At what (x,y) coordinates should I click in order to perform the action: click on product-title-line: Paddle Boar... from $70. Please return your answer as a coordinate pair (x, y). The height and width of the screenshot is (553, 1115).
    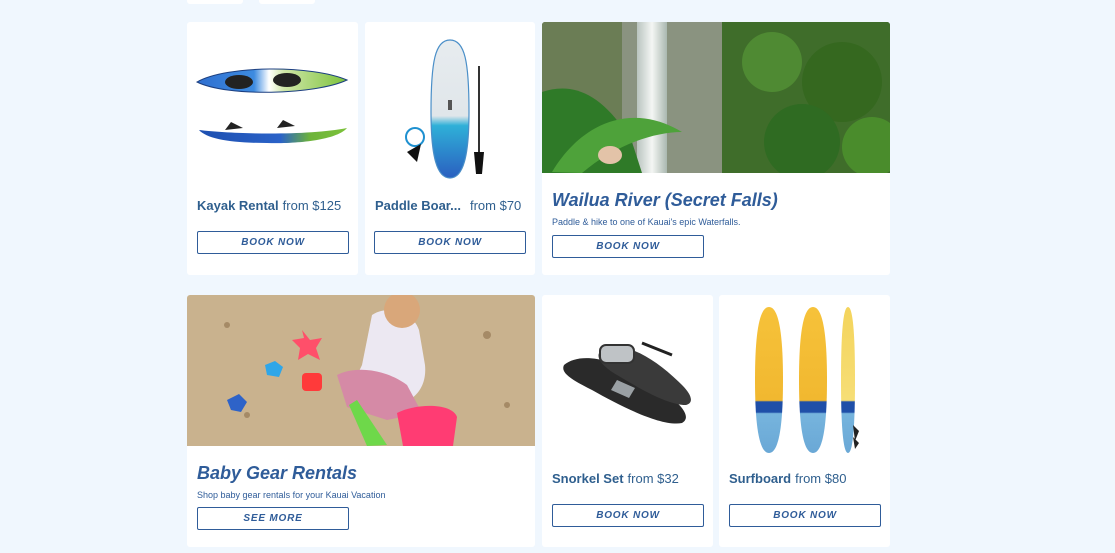
    Looking at the image, I should click on (448, 206).